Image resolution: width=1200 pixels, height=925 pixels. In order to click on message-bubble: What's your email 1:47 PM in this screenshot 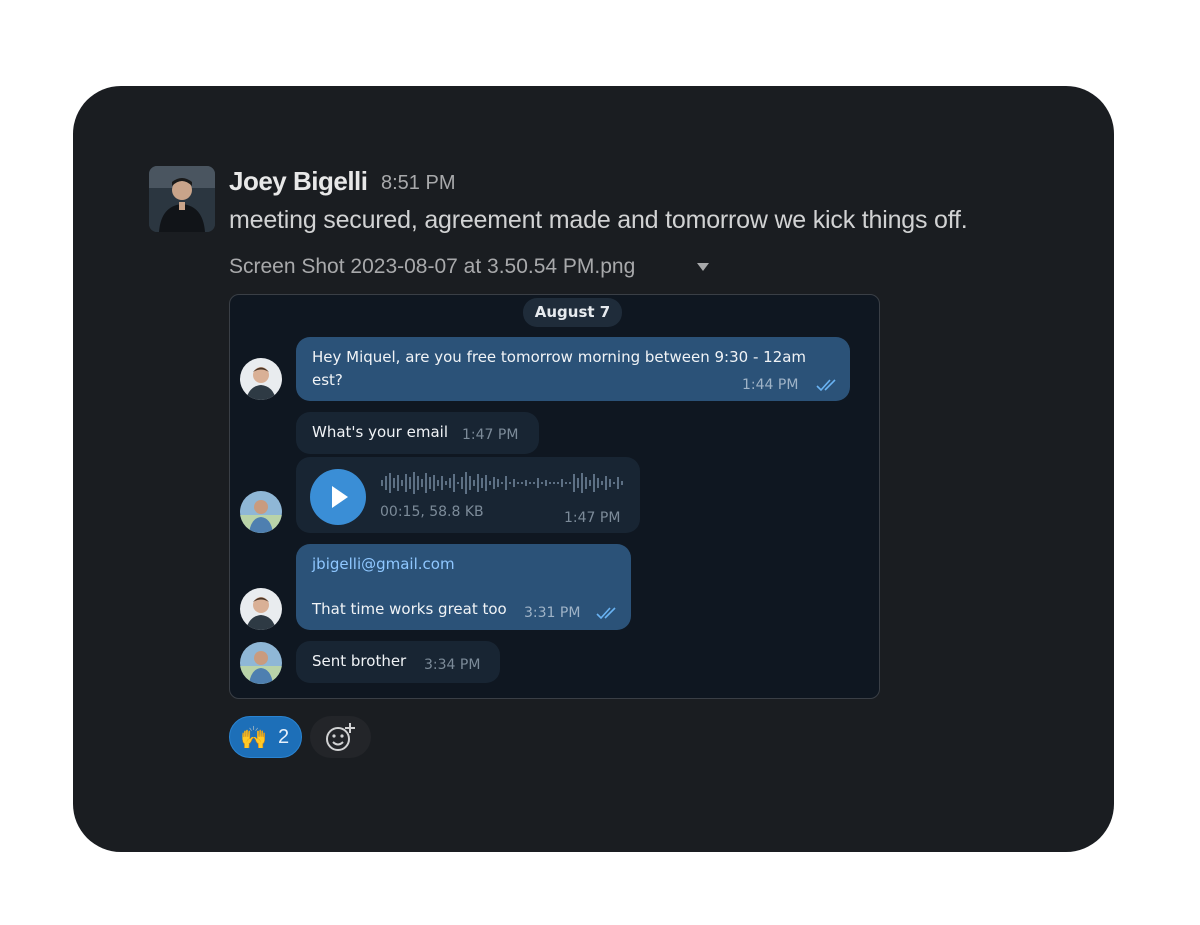, I will do `click(417, 433)`.